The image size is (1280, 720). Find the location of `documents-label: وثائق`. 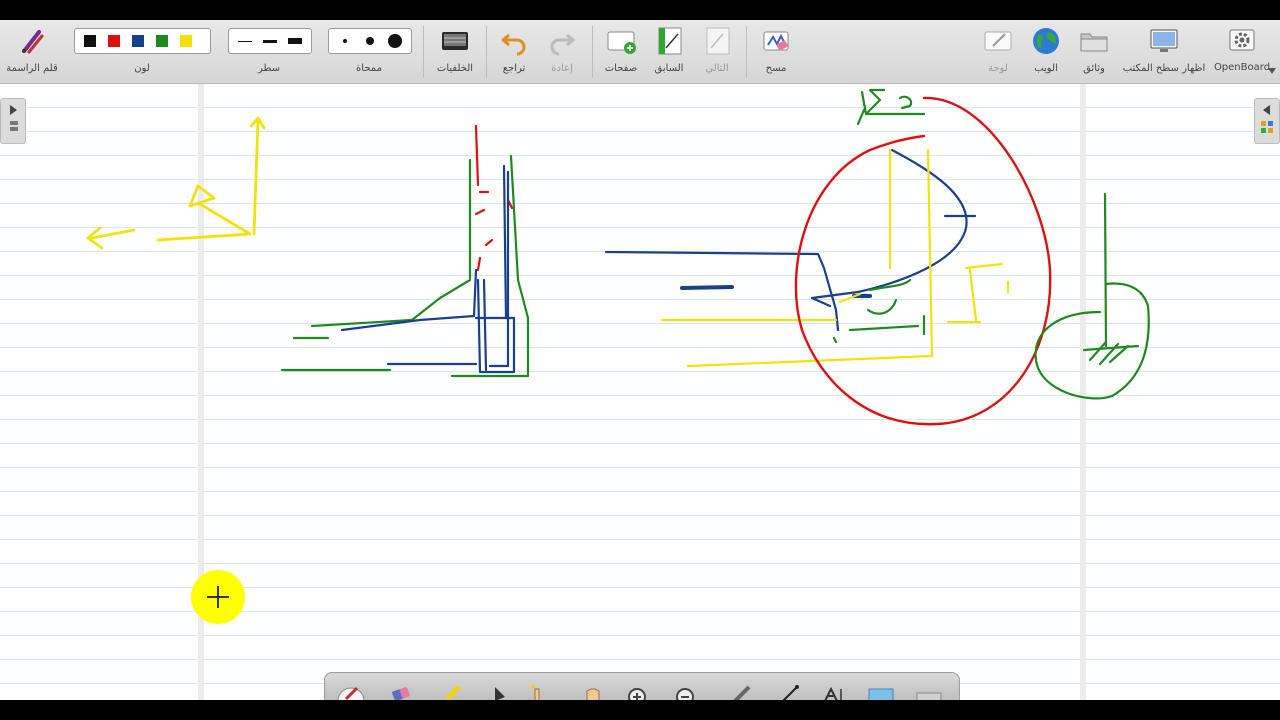

documents-label: وثائق is located at coordinates (1094, 68).